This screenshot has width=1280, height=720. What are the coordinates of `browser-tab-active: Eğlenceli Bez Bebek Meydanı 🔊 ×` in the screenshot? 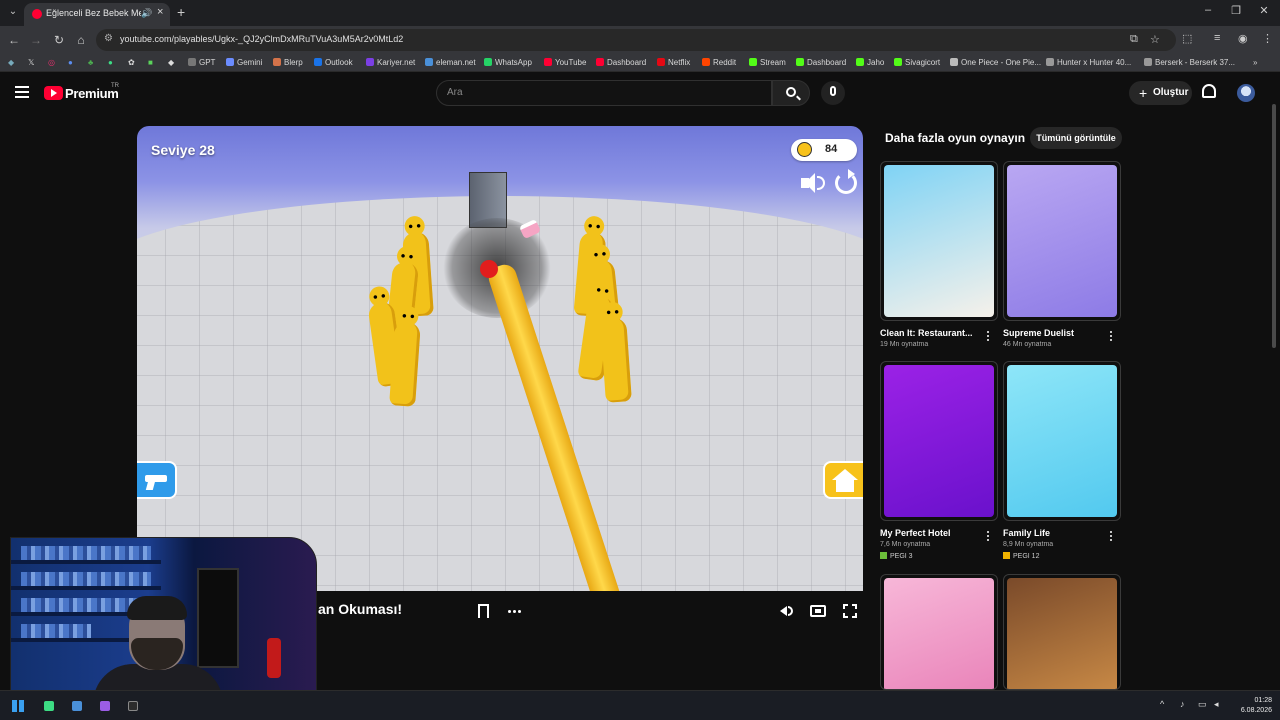 It's located at (97, 14).